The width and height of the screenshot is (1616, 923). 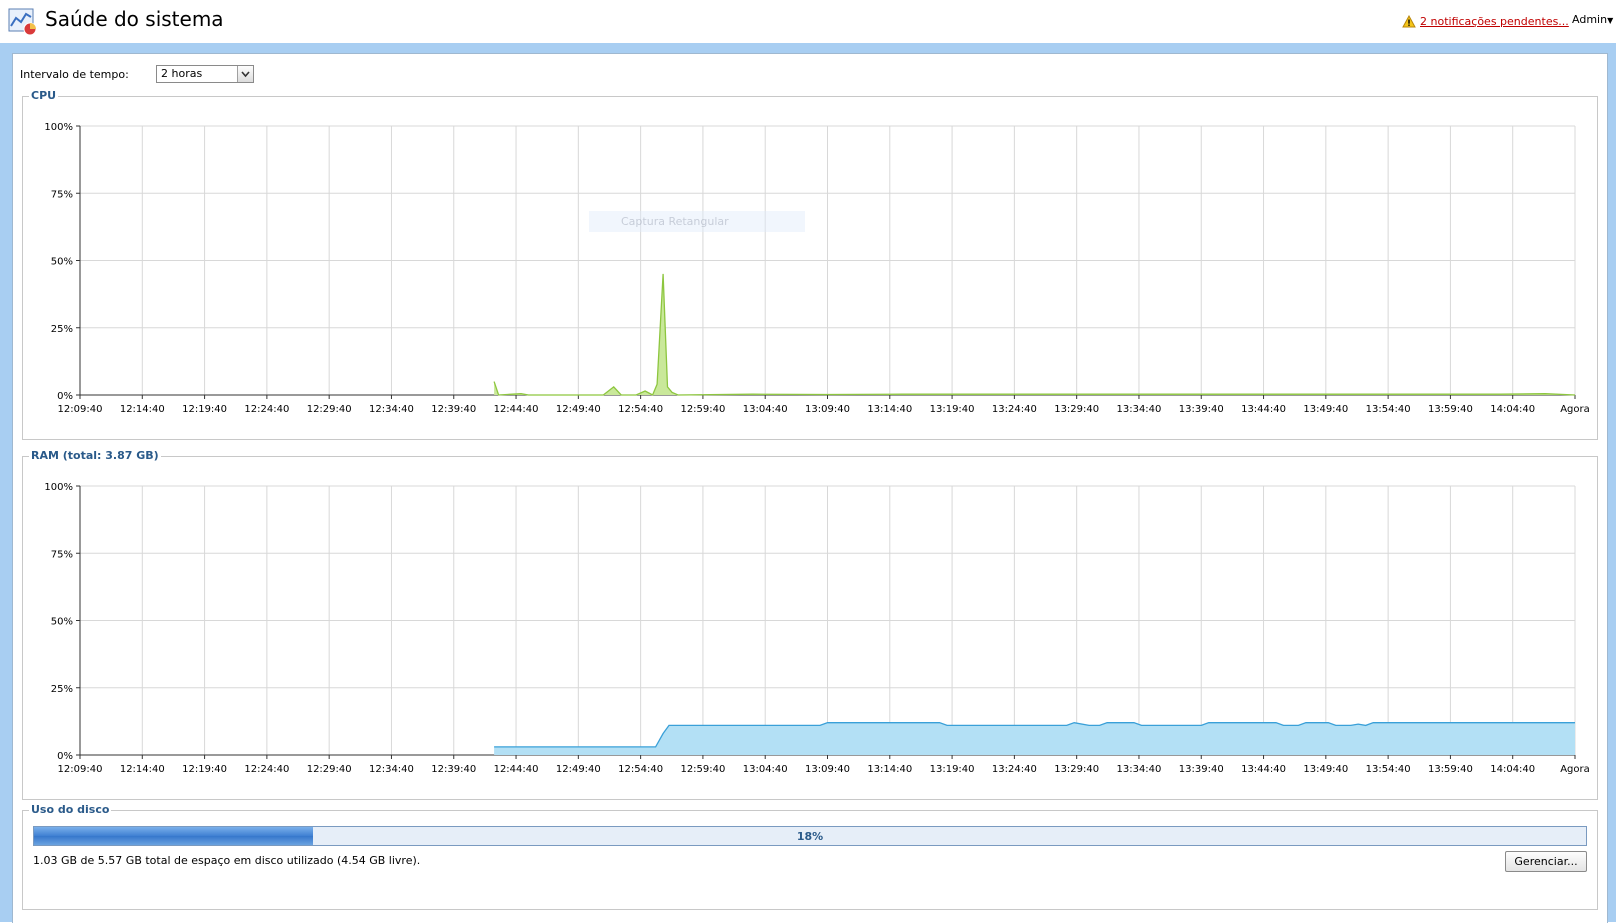 What do you see at coordinates (80, 769) in the screenshot?
I see `ram-x-tick-label: 12:09:40` at bounding box center [80, 769].